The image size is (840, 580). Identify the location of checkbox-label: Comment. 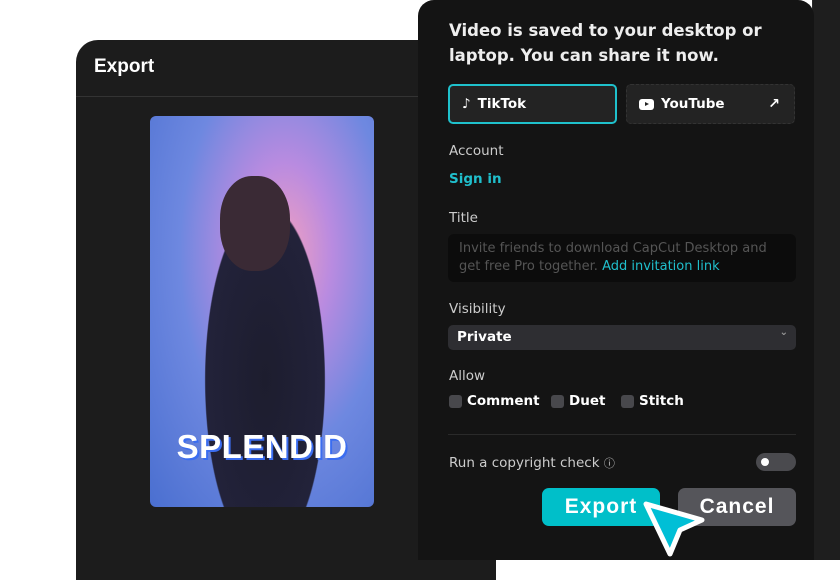
(503, 401).